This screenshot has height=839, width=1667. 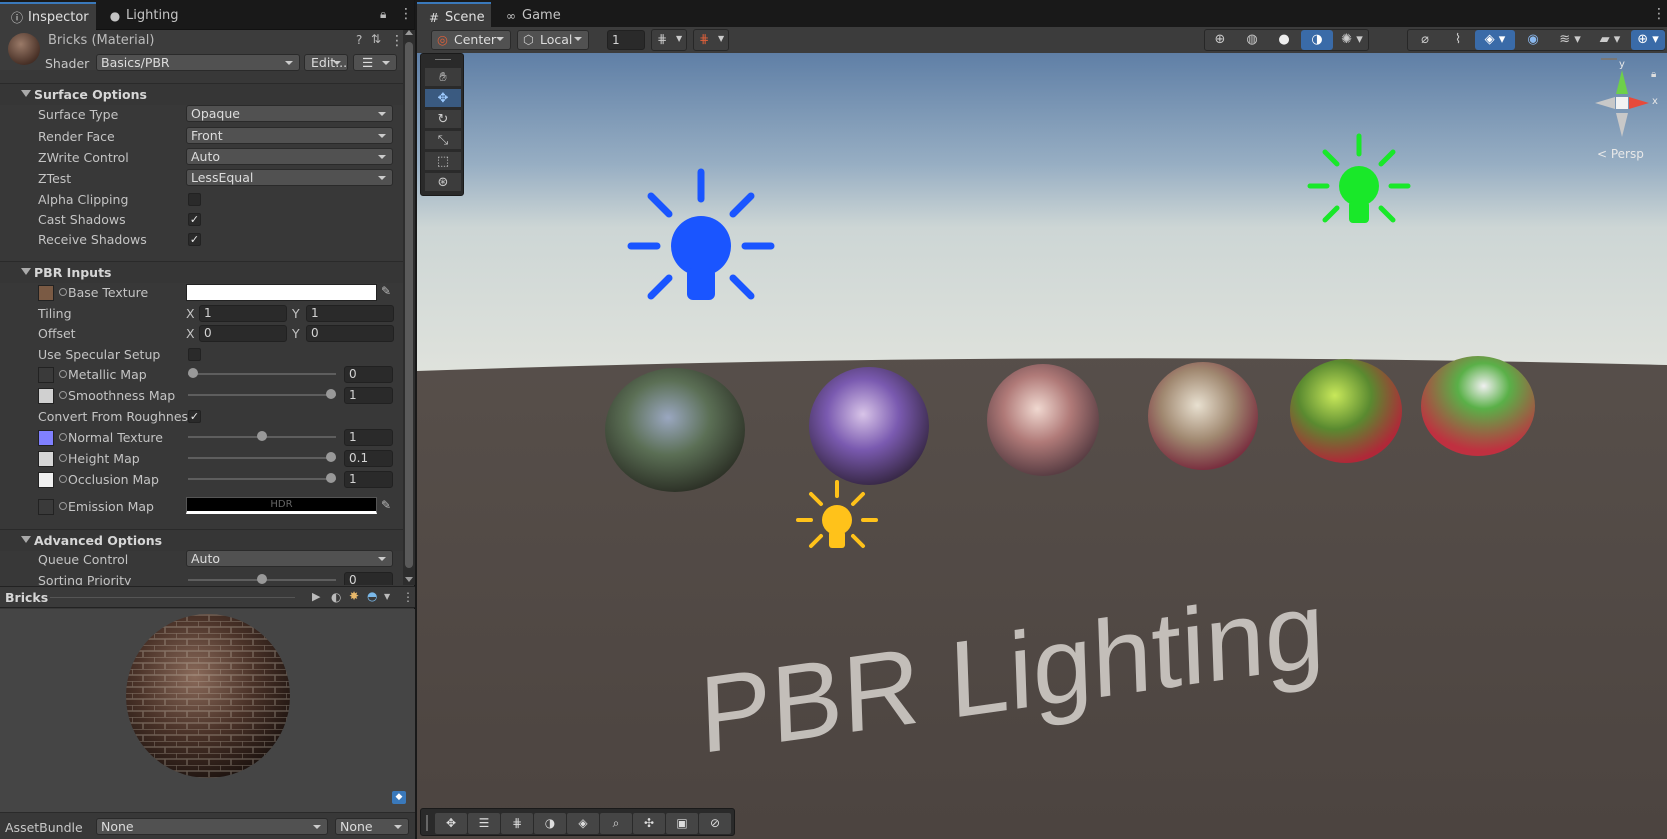 I want to click on camera-overlay-icon: ▣, so click(x=682, y=823).